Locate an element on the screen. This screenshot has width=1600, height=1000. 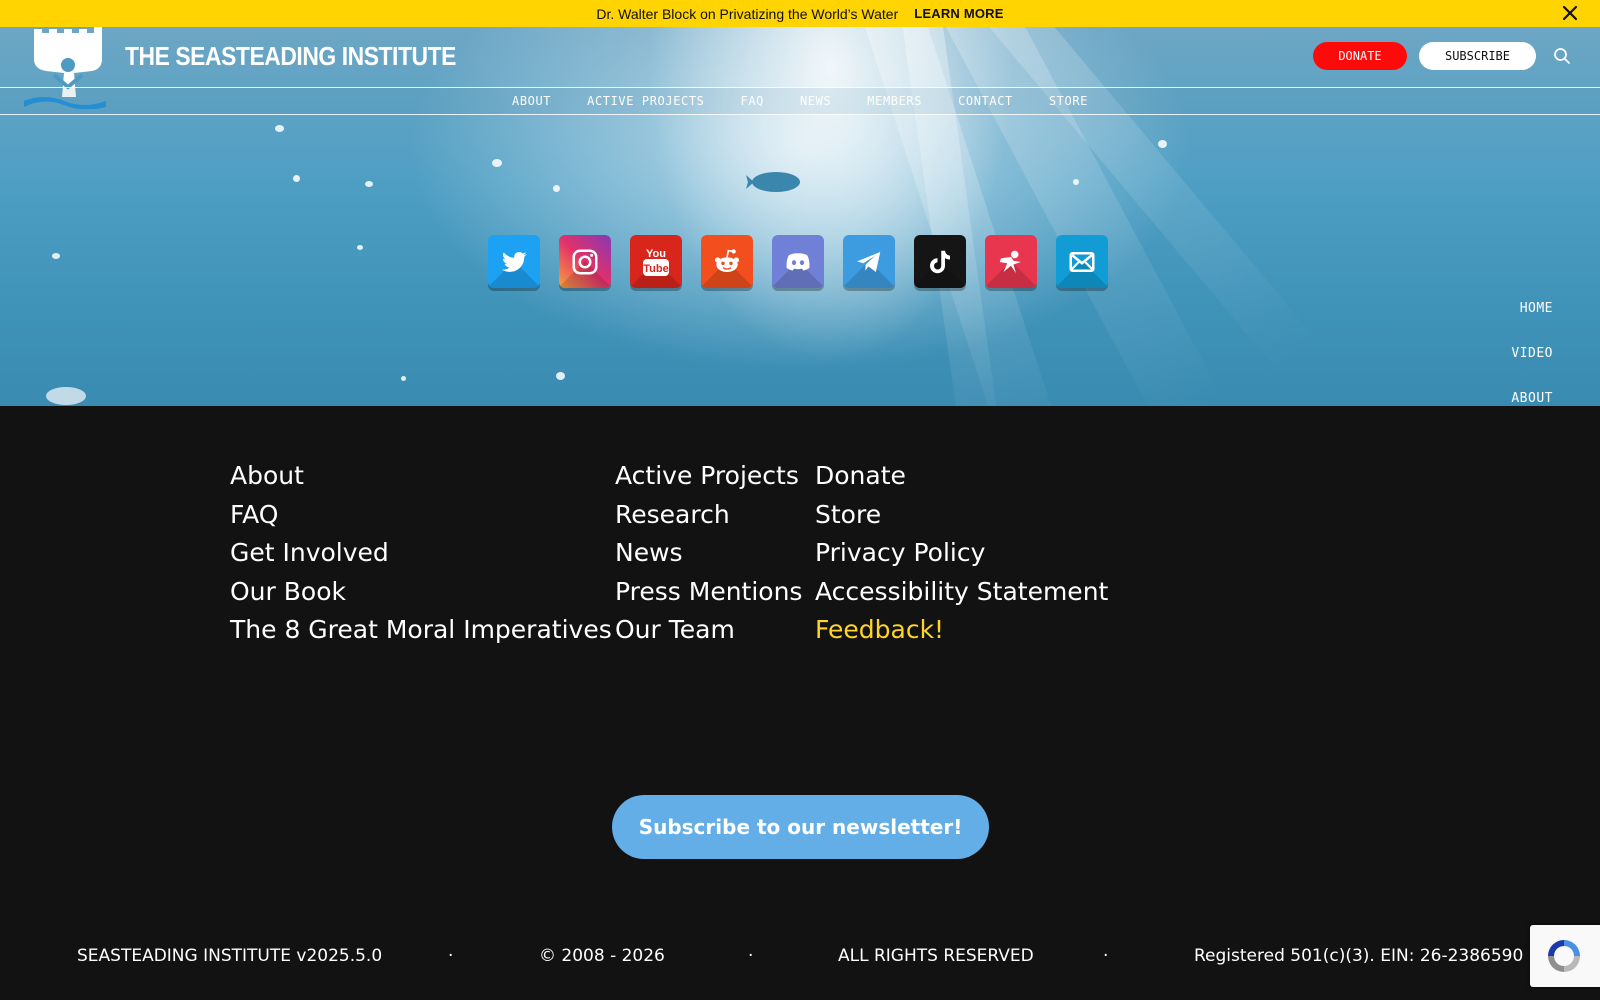
footer-link-active-projects: Active Projects is located at coordinates (708, 479).